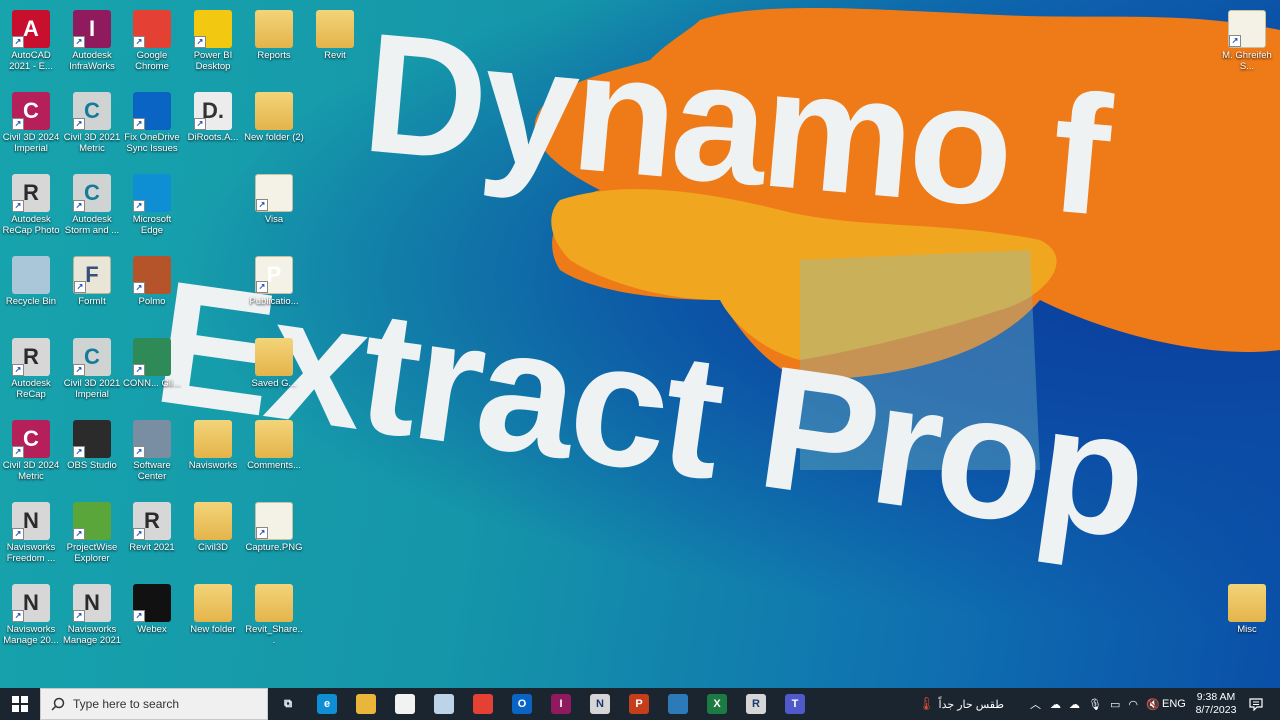 The height and width of the screenshot is (720, 1280). I want to click on desktop-icon: ↗ Polmo, so click(152, 290).